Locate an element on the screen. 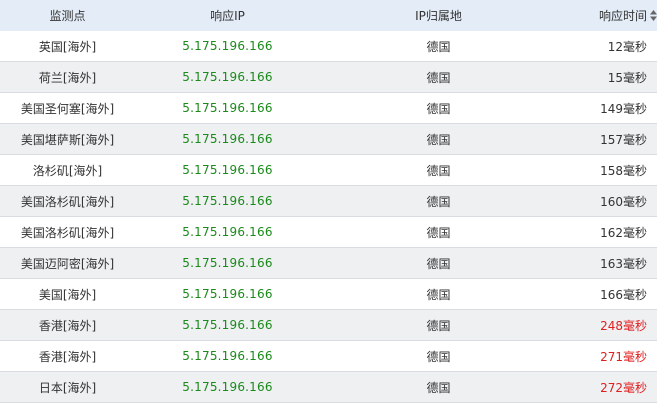 The height and width of the screenshot is (403, 657). table-row: 洛杉矶[海外] 5.175.196.166 德国 158毫秒 is located at coordinates (328, 170).